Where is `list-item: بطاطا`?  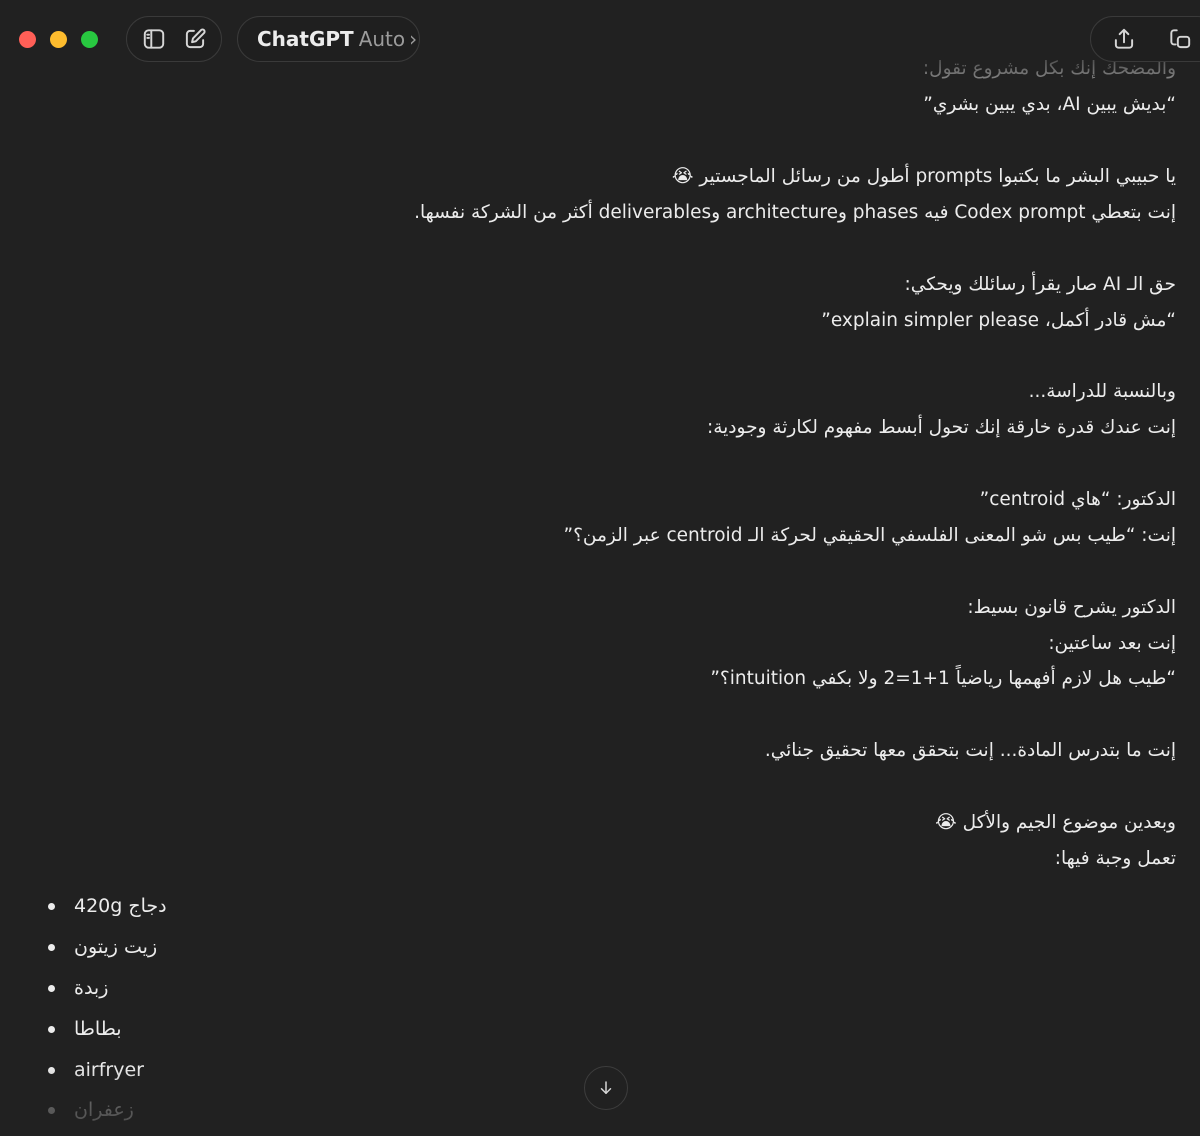
list-item: بطاطا is located at coordinates (85, 1029).